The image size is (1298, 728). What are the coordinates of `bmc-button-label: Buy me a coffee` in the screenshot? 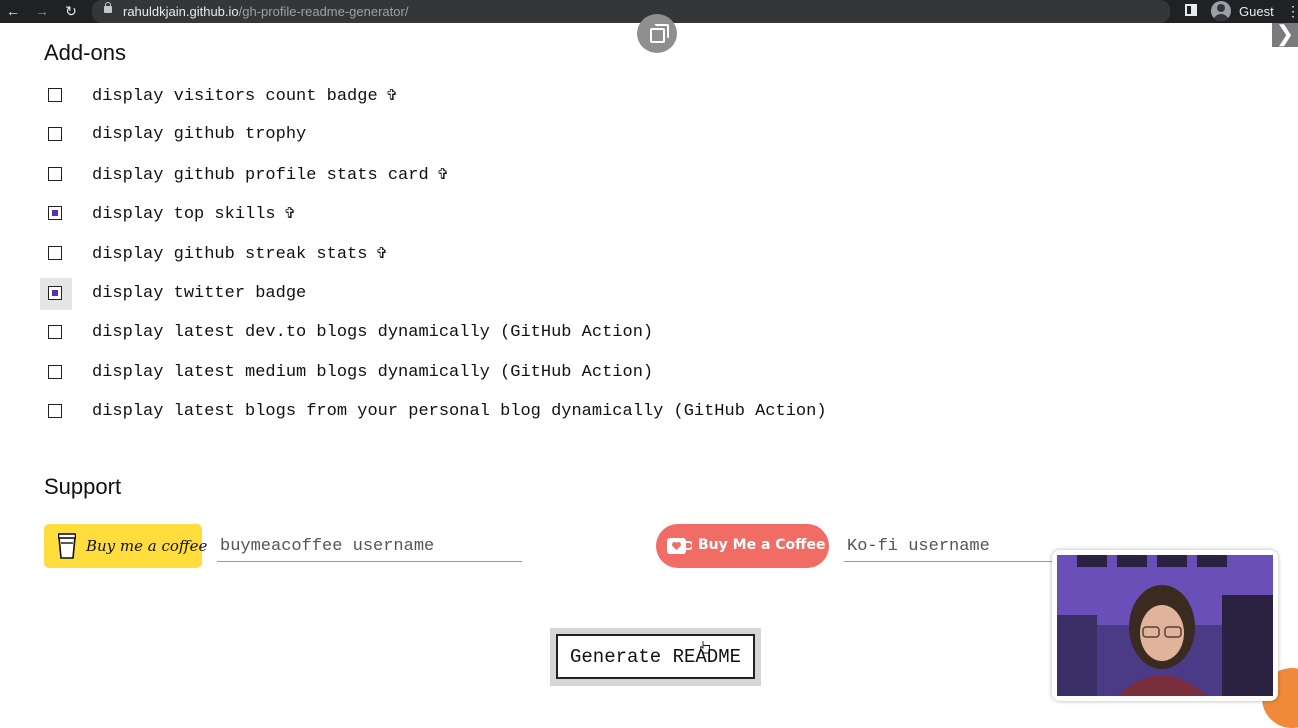 It's located at (147, 546).